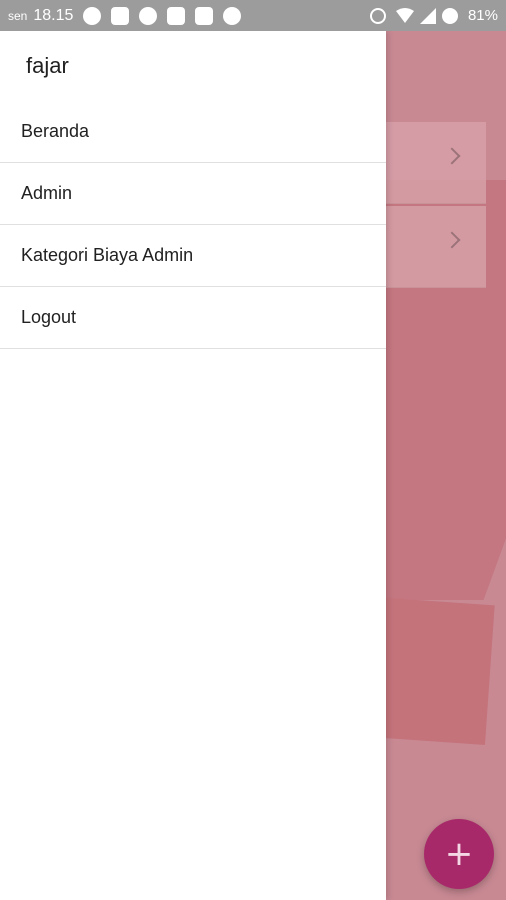 The image size is (506, 900). I want to click on plus-icon: +, so click(459, 854).